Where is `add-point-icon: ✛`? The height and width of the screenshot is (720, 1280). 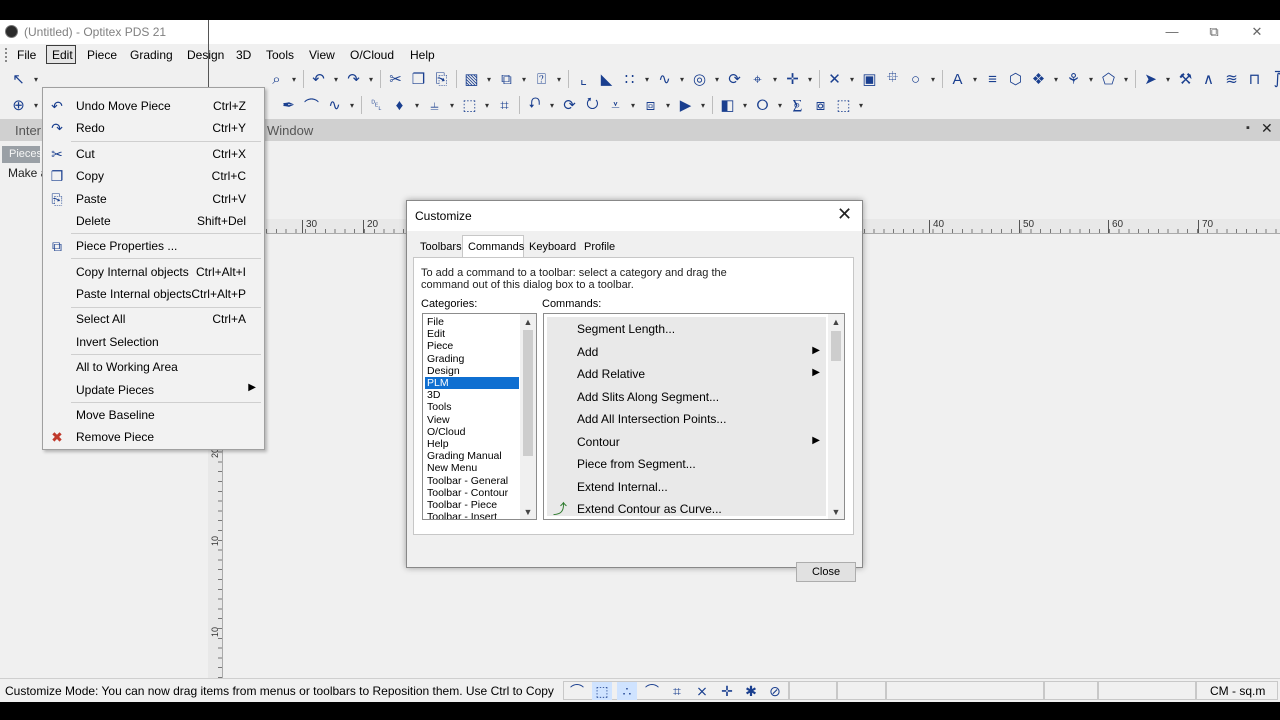
add-point-icon: ✛ is located at coordinates (792, 79).